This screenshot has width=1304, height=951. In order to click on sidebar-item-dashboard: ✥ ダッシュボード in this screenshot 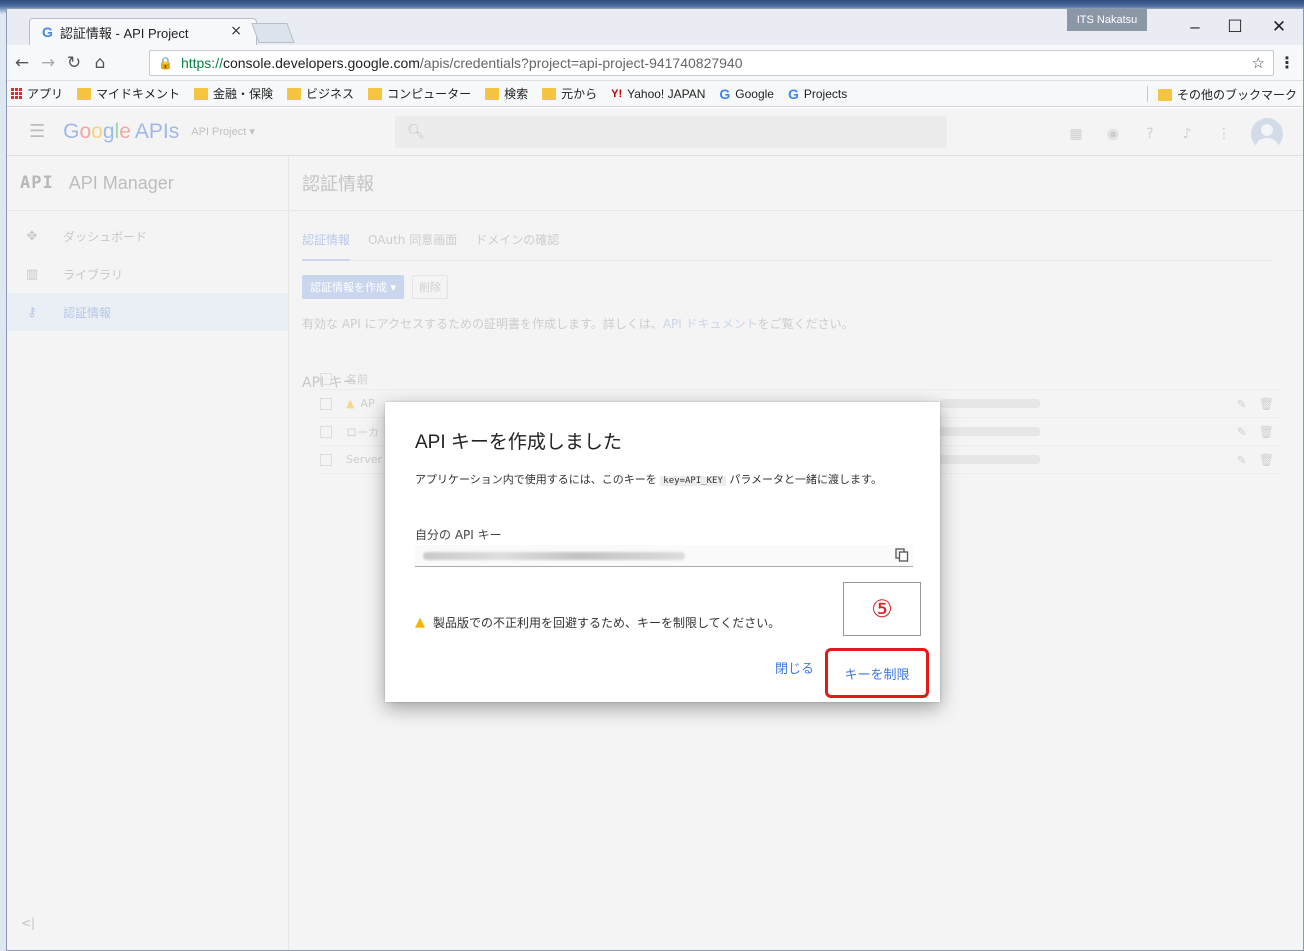, I will do `click(147, 236)`.